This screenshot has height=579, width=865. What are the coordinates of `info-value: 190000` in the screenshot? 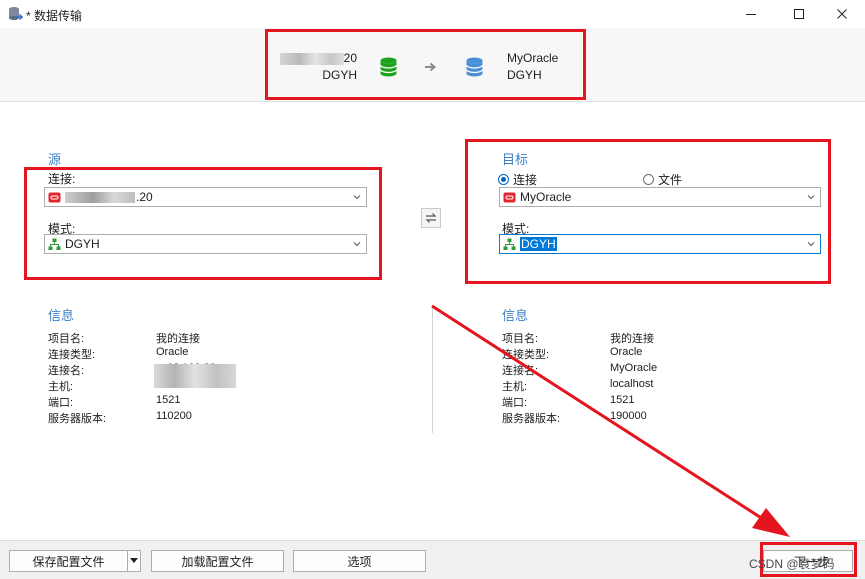 It's located at (628, 416).